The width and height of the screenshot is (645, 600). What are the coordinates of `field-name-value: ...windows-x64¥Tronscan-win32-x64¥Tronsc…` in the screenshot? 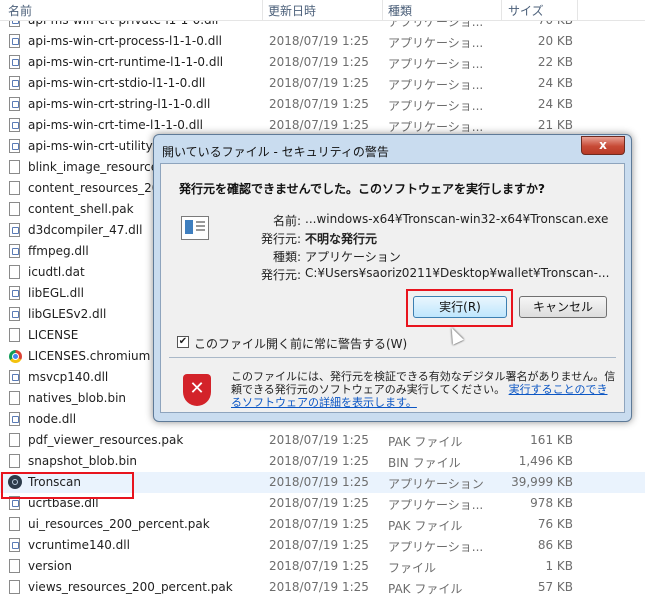 It's located at (457, 219).